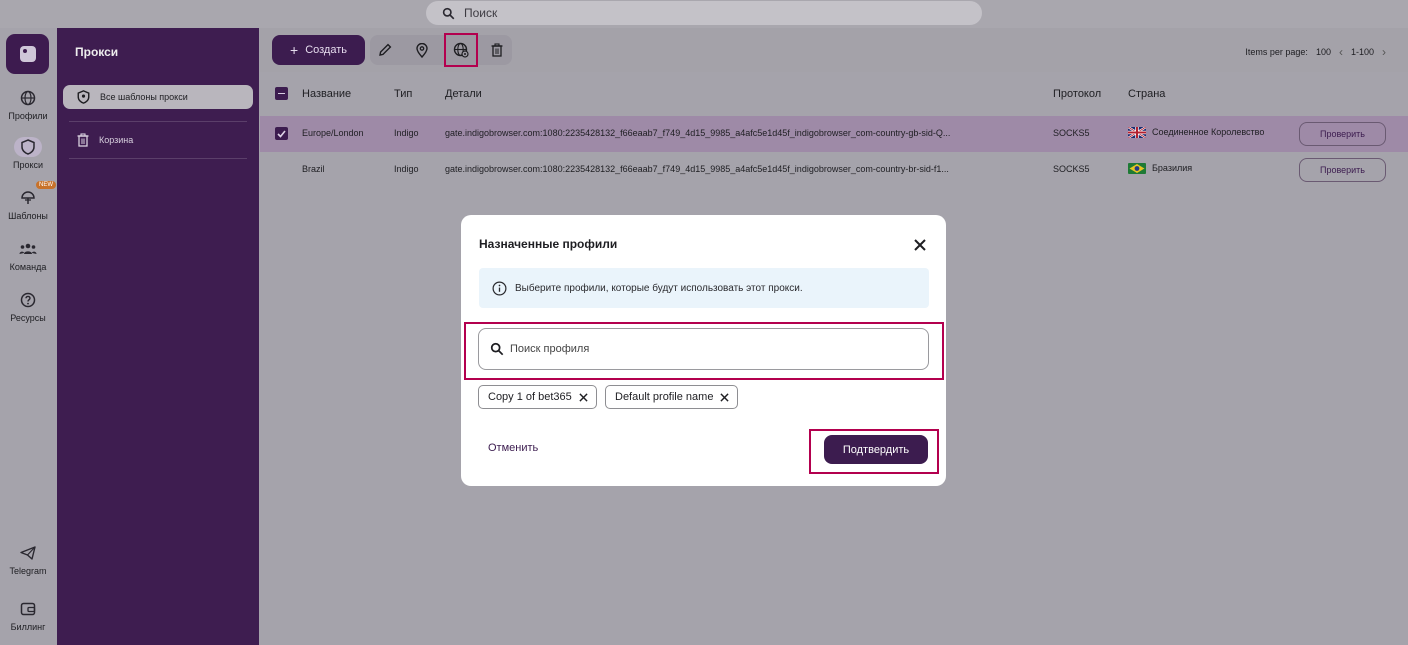 Image resolution: width=1408 pixels, height=645 pixels. What do you see at coordinates (313, 169) in the screenshot?
I see `cell-name: Brazil` at bounding box center [313, 169].